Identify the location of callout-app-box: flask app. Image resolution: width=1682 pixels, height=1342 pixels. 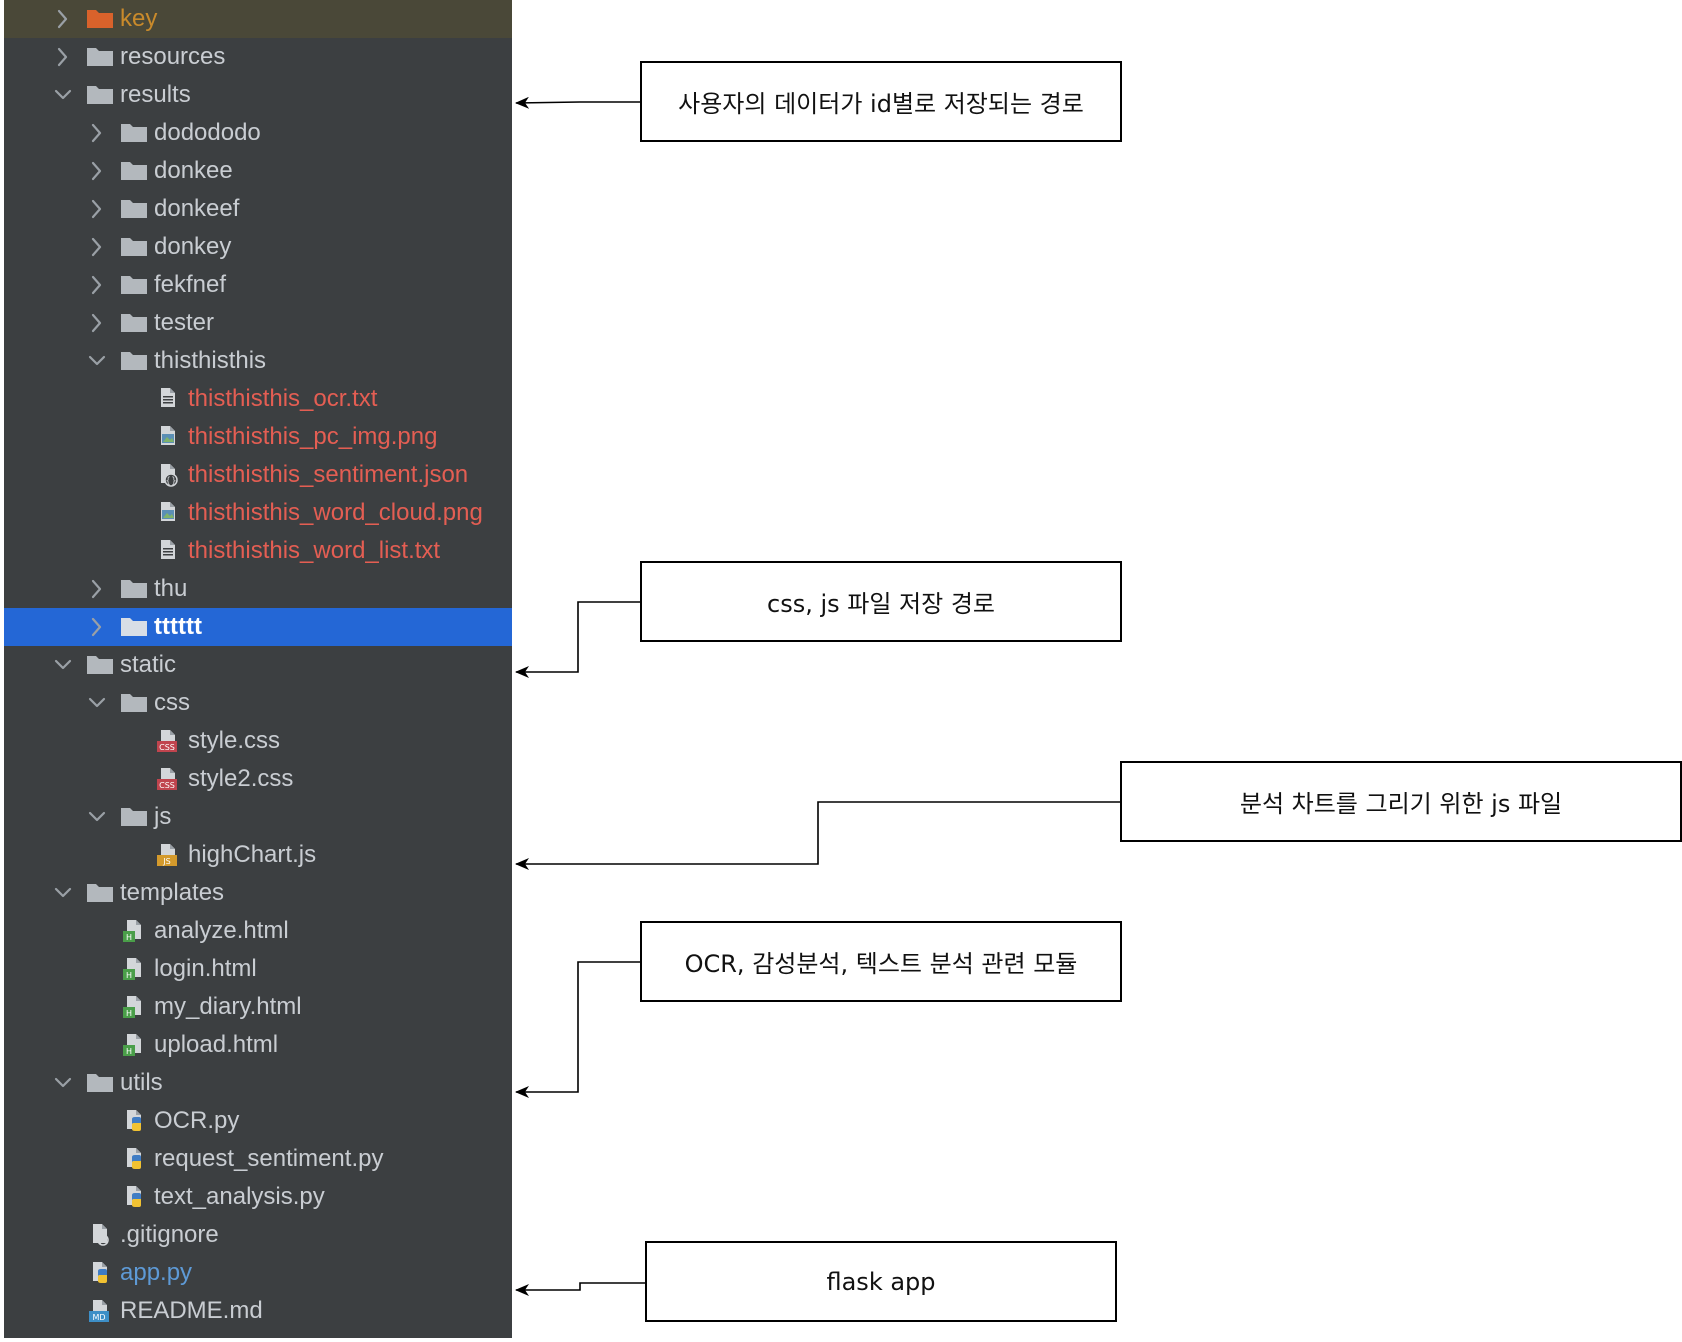
(881, 1281).